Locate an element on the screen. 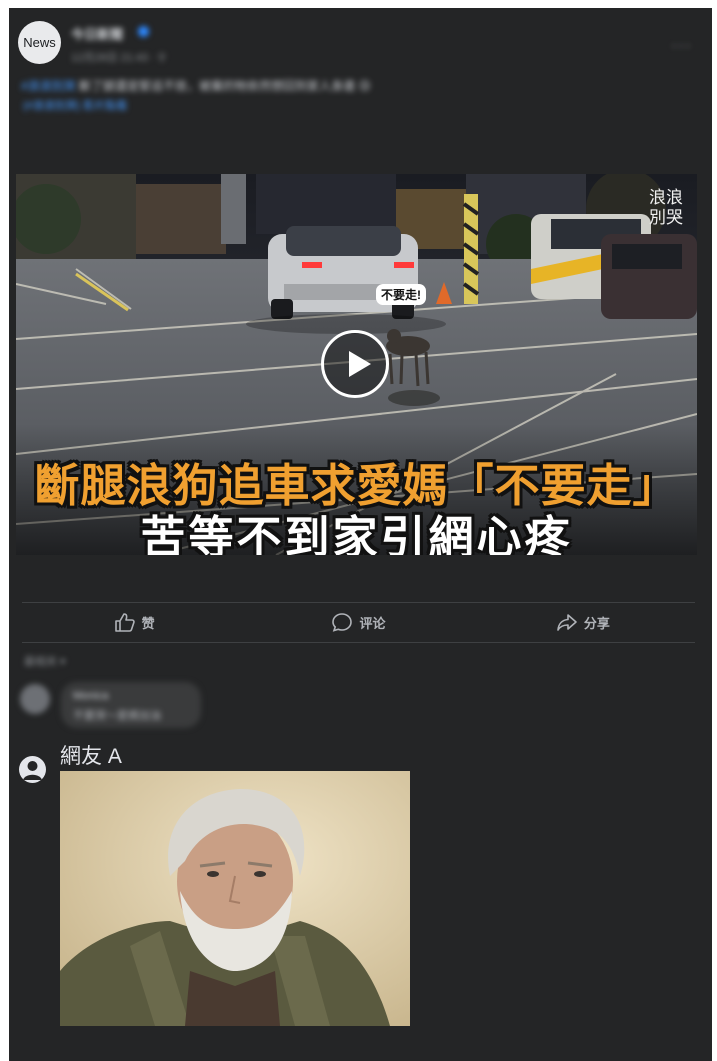 The image size is (717, 1061). commenter-name: Monica is located at coordinates (90, 696).